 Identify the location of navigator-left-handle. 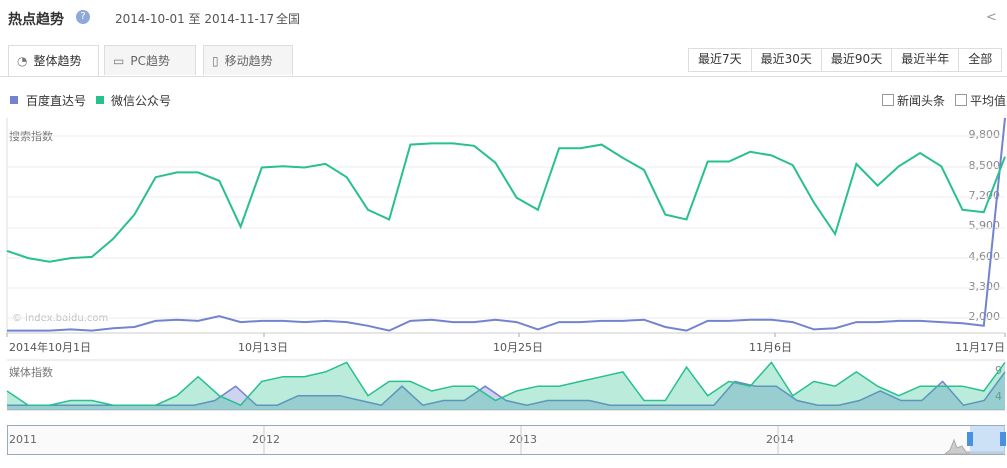
(970, 439).